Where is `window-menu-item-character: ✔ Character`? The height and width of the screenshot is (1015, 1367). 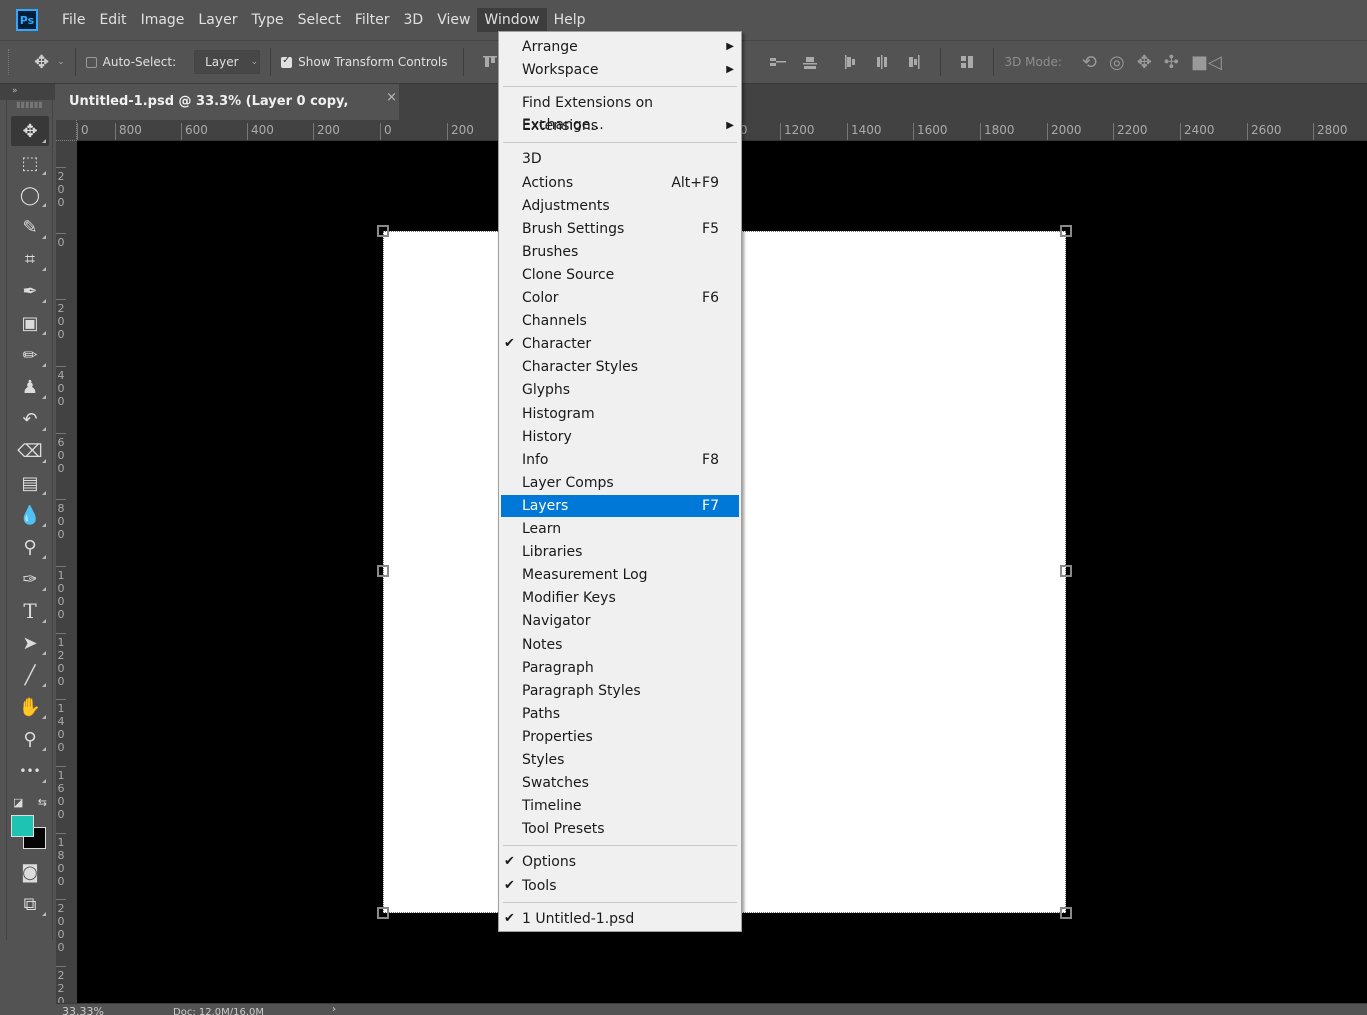
window-menu-item-character: ✔ Character is located at coordinates (620, 344).